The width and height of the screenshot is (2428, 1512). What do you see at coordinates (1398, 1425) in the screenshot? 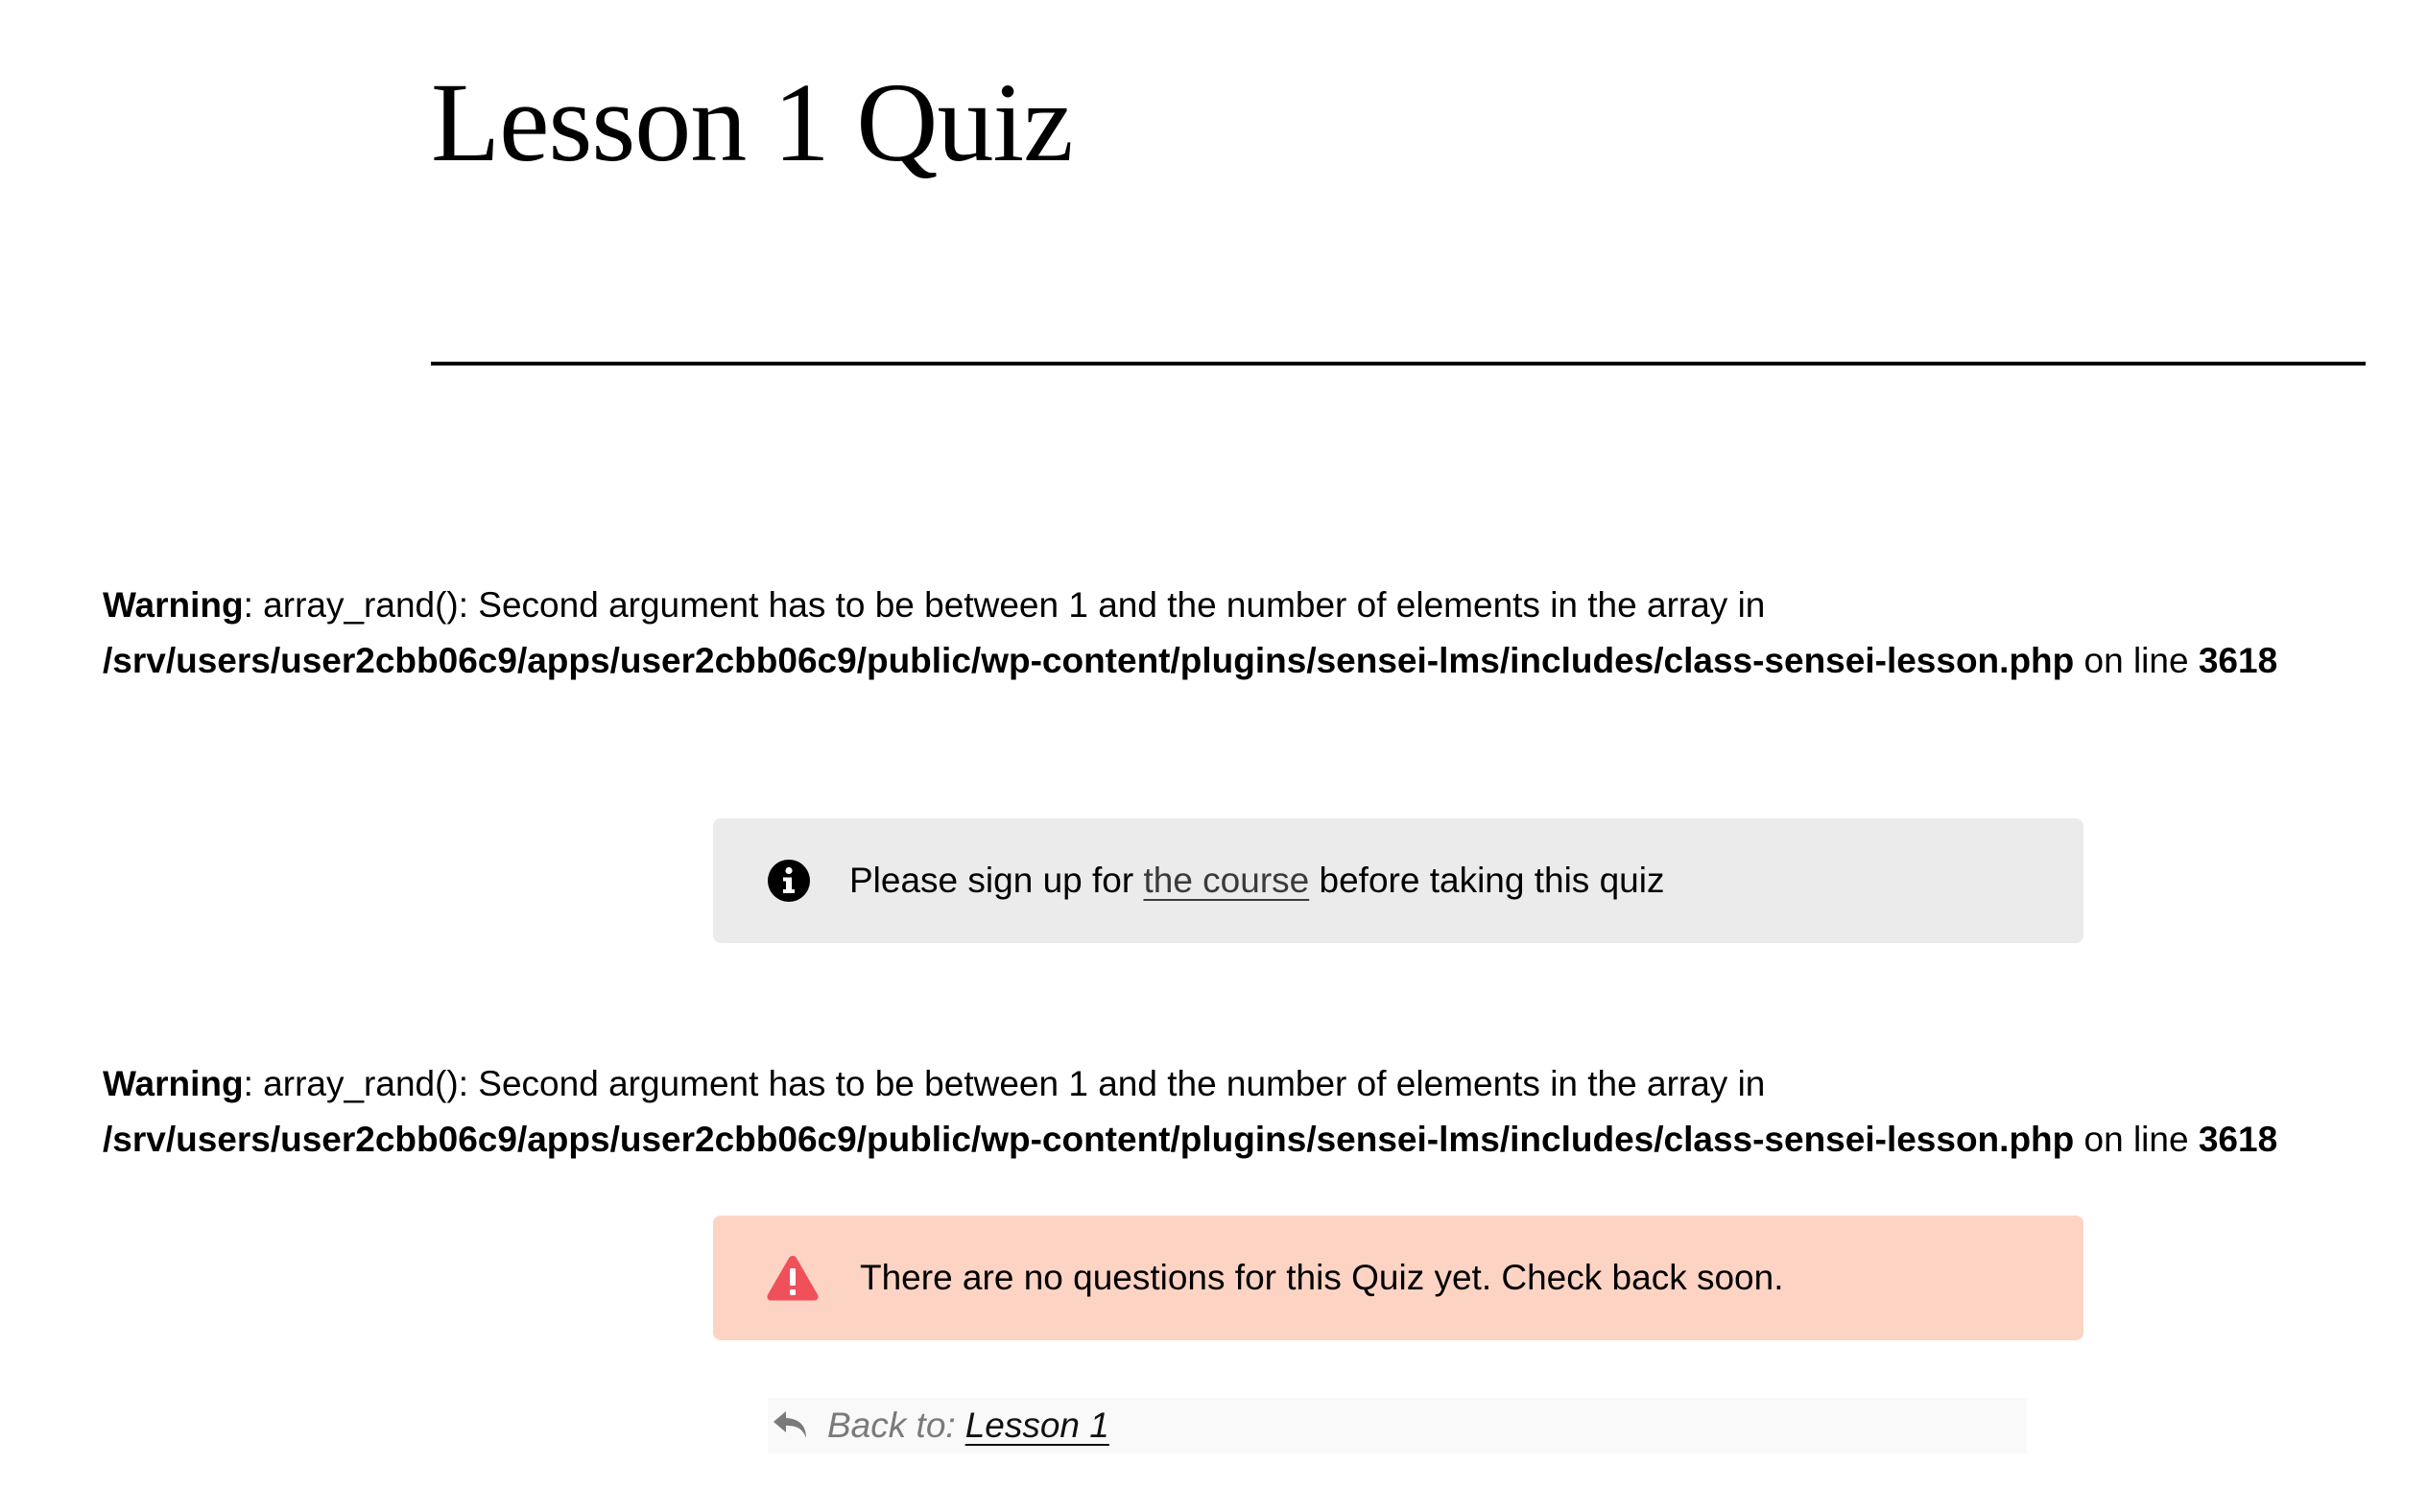
I see `back-navigation: Back to: Lesson 1` at bounding box center [1398, 1425].